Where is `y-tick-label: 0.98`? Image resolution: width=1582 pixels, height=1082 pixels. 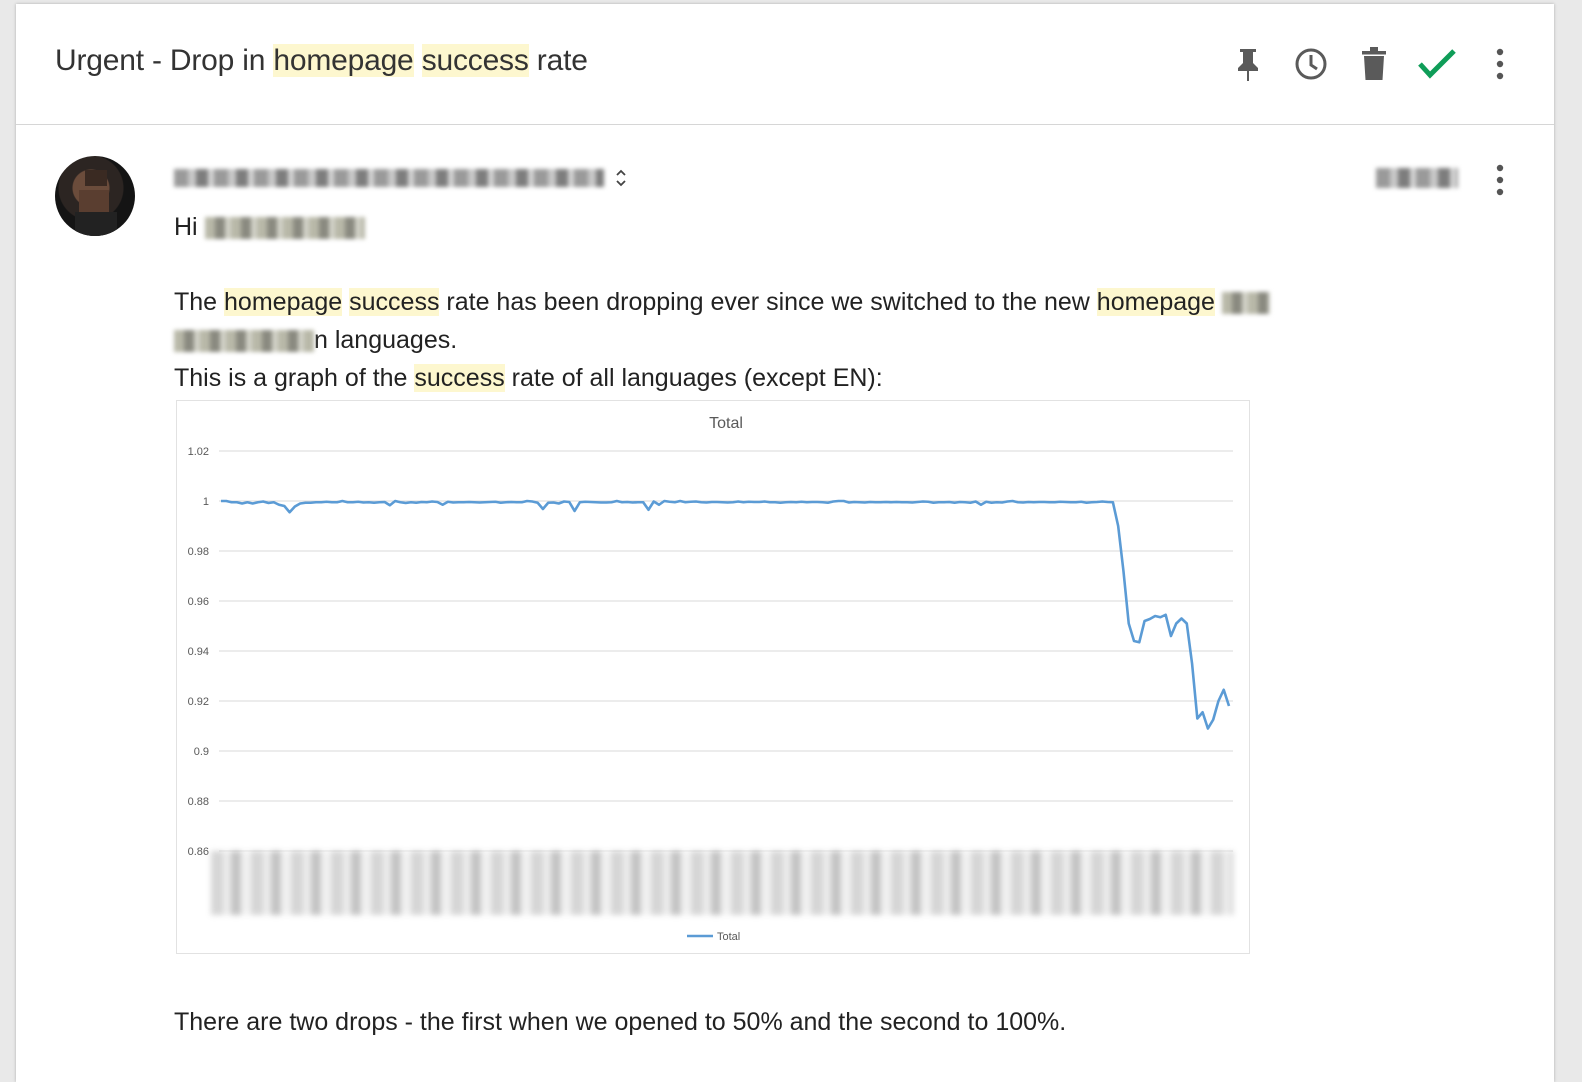
y-tick-label: 0.98 is located at coordinates (198, 552).